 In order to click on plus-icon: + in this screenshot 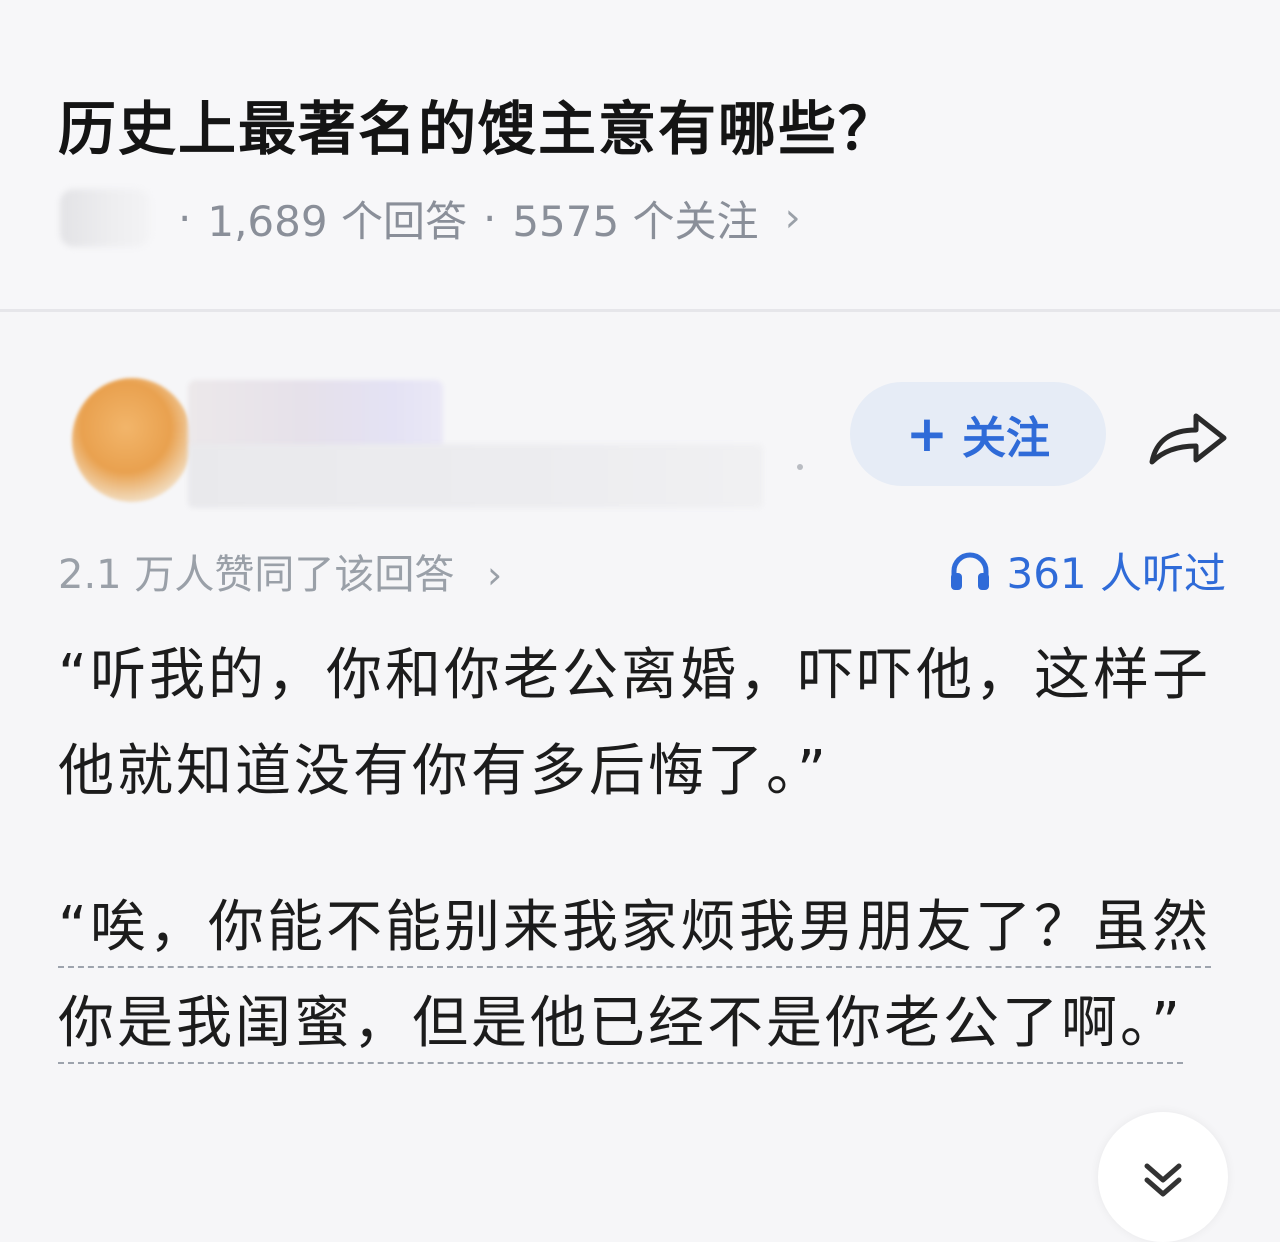, I will do `click(927, 434)`.